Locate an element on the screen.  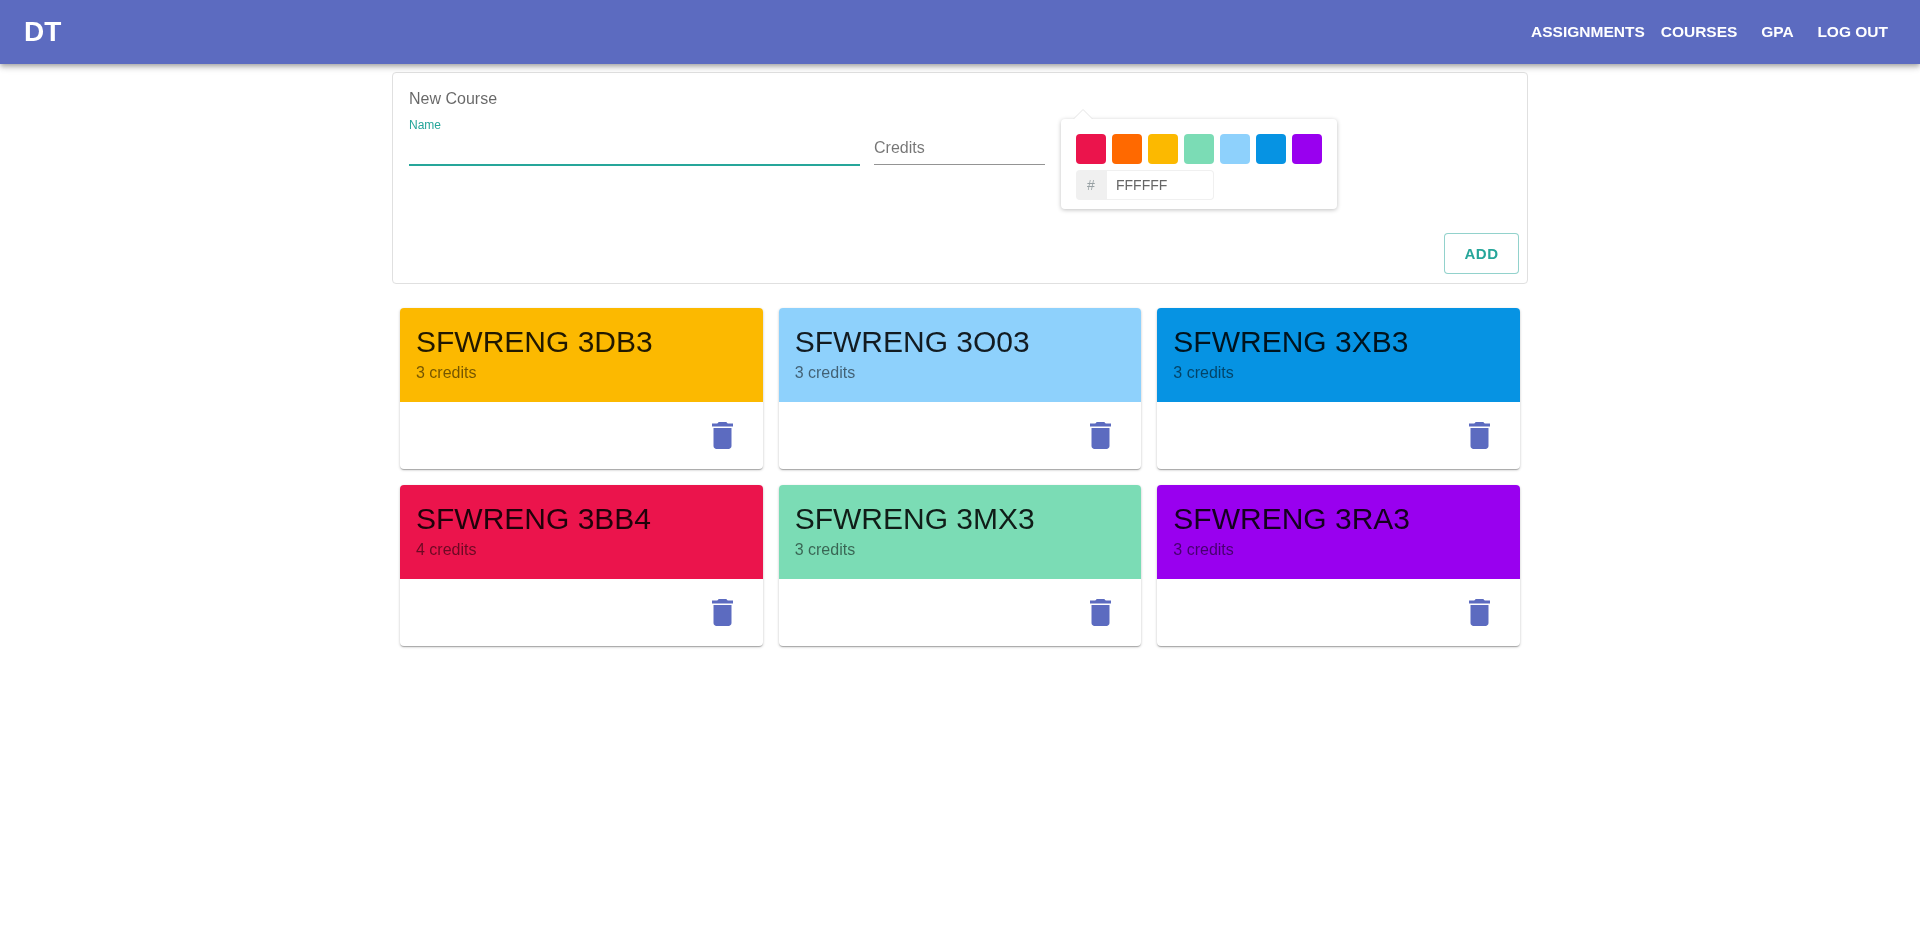
course-title: SFWRENG 3DB3 is located at coordinates (534, 341).